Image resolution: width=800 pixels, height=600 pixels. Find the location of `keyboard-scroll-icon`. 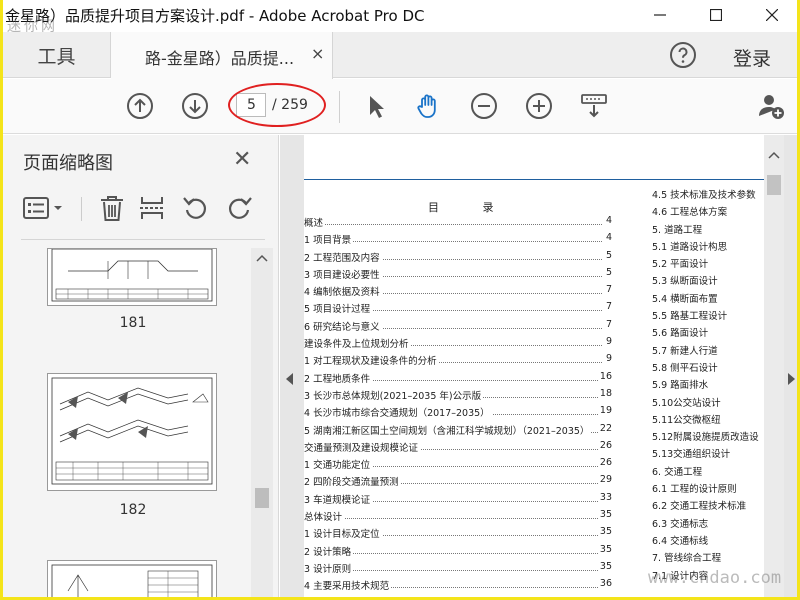

keyboard-scroll-icon is located at coordinates (594, 106).